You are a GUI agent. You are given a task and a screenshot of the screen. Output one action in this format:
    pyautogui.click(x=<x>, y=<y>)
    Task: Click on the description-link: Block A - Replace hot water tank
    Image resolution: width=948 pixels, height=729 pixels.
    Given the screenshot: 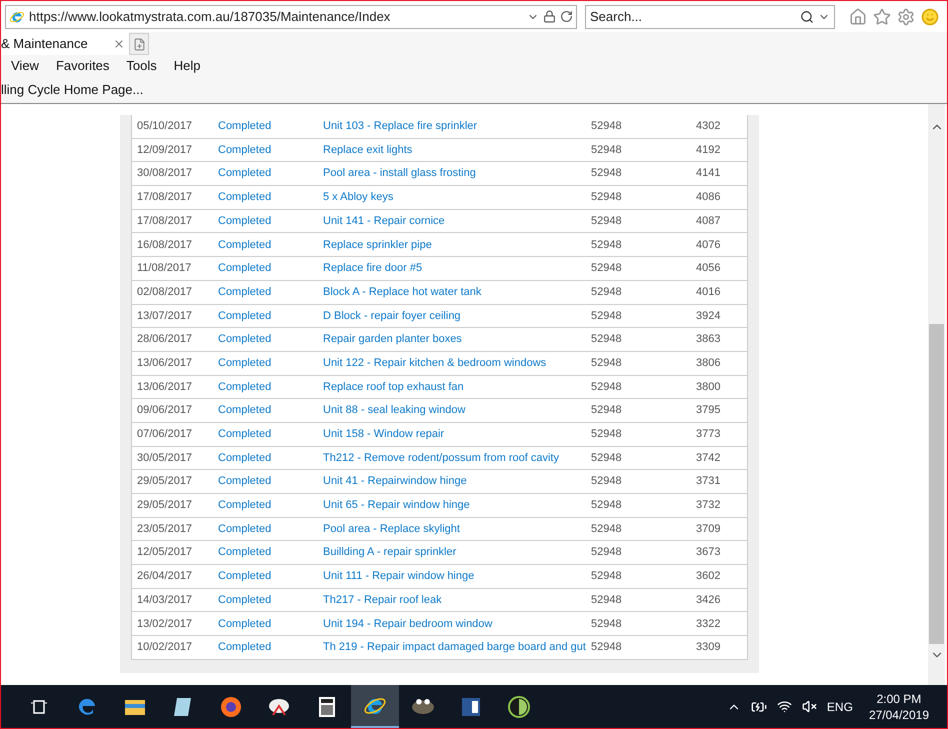 What is the action you would take?
    pyautogui.click(x=457, y=292)
    